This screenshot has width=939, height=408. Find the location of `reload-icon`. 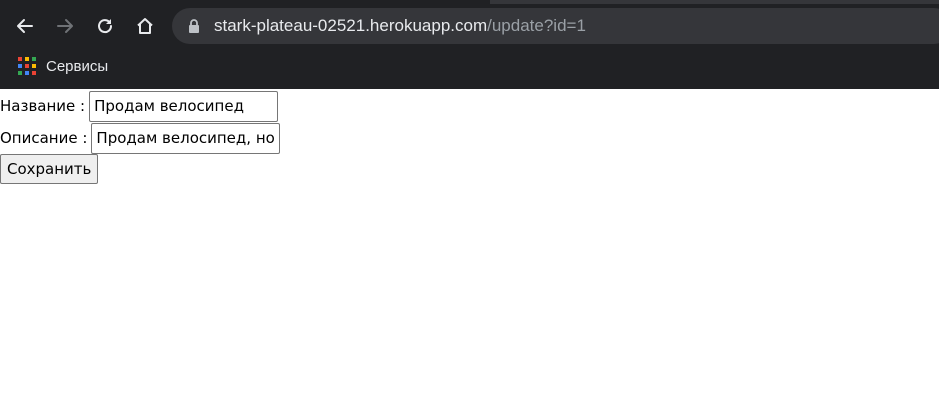

reload-icon is located at coordinates (105, 26).